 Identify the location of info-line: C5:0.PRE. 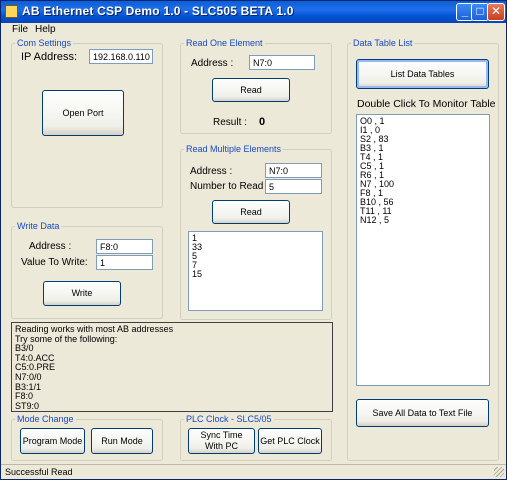
(35, 367).